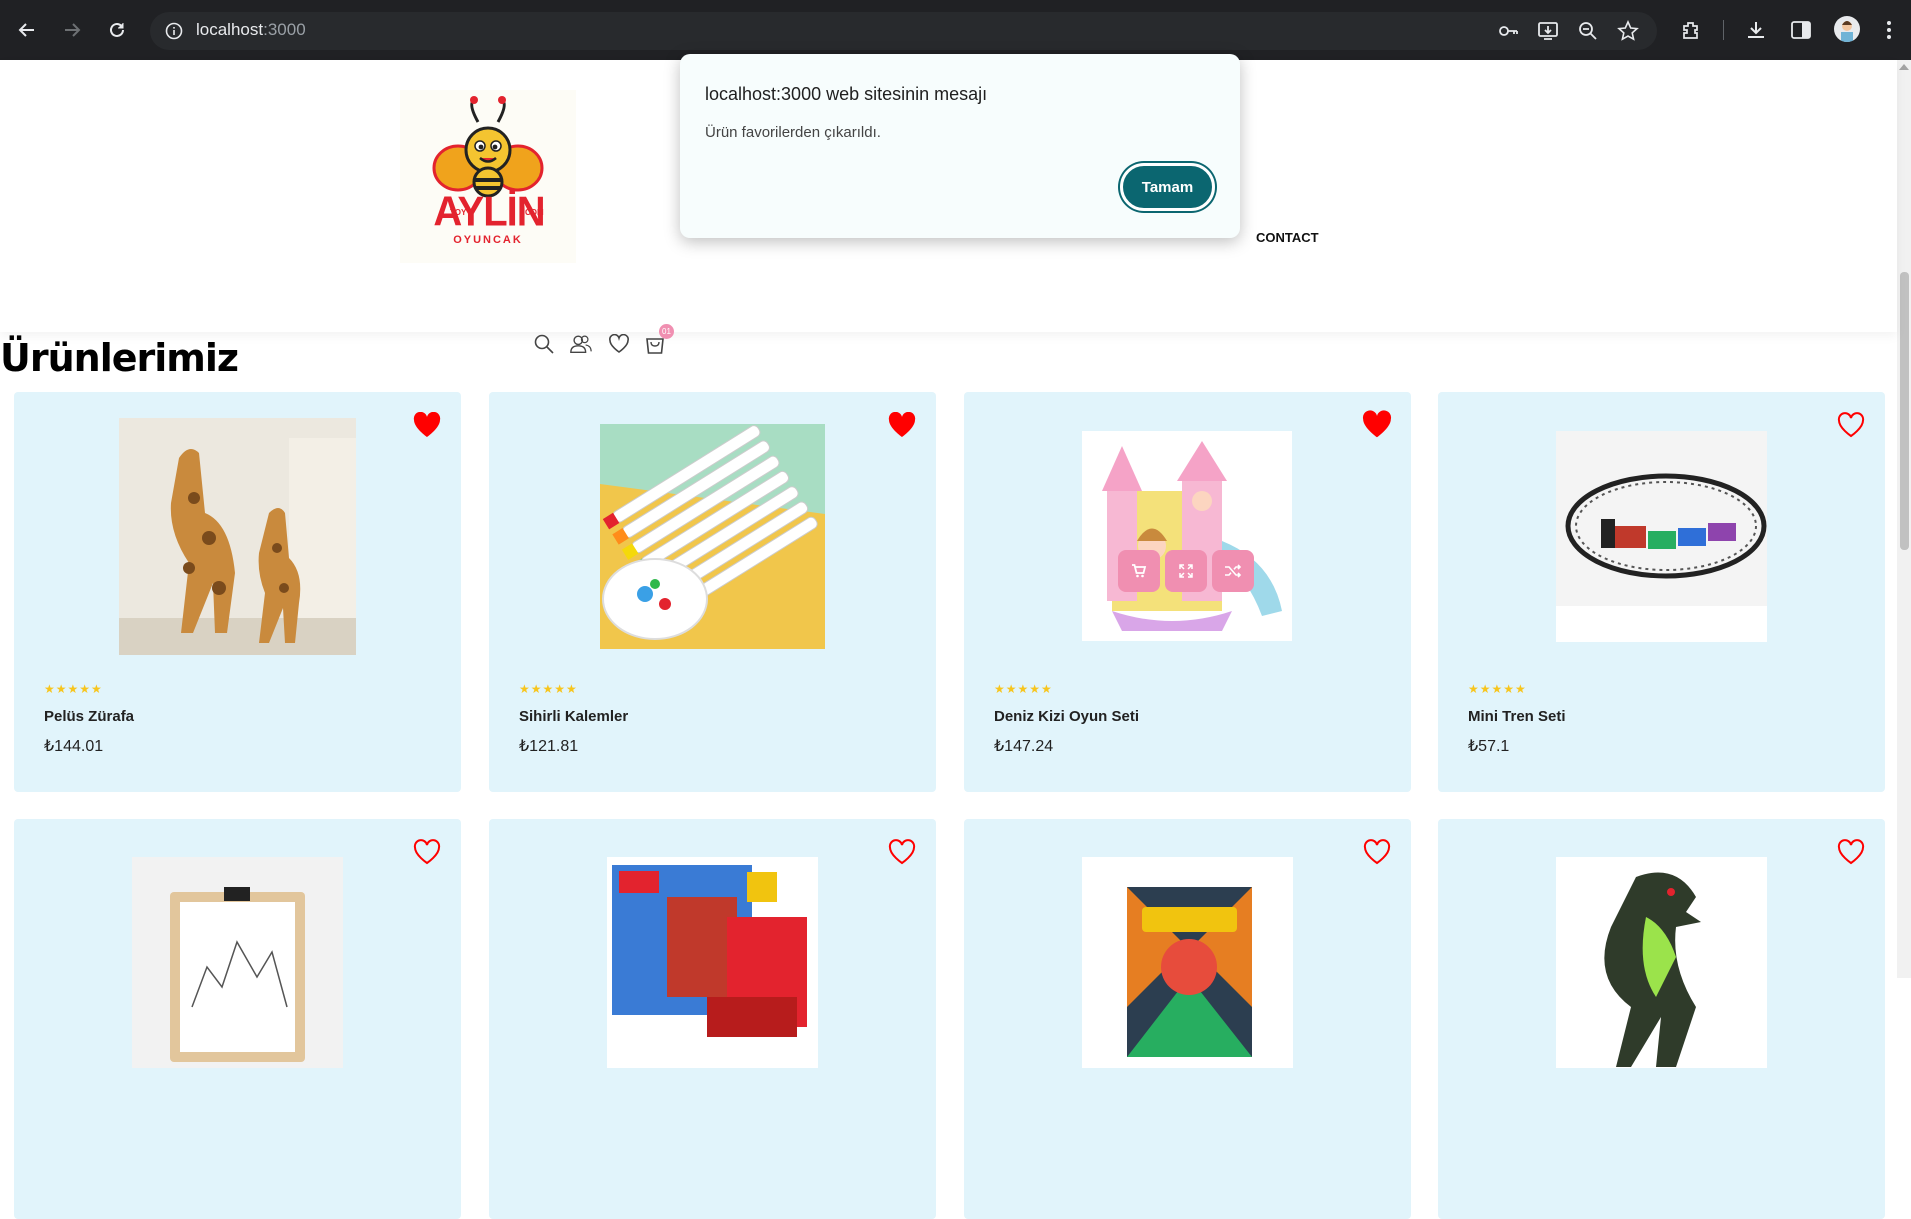 This screenshot has width=1911, height=1219. I want to click on shuffle-icon, so click(1233, 571).